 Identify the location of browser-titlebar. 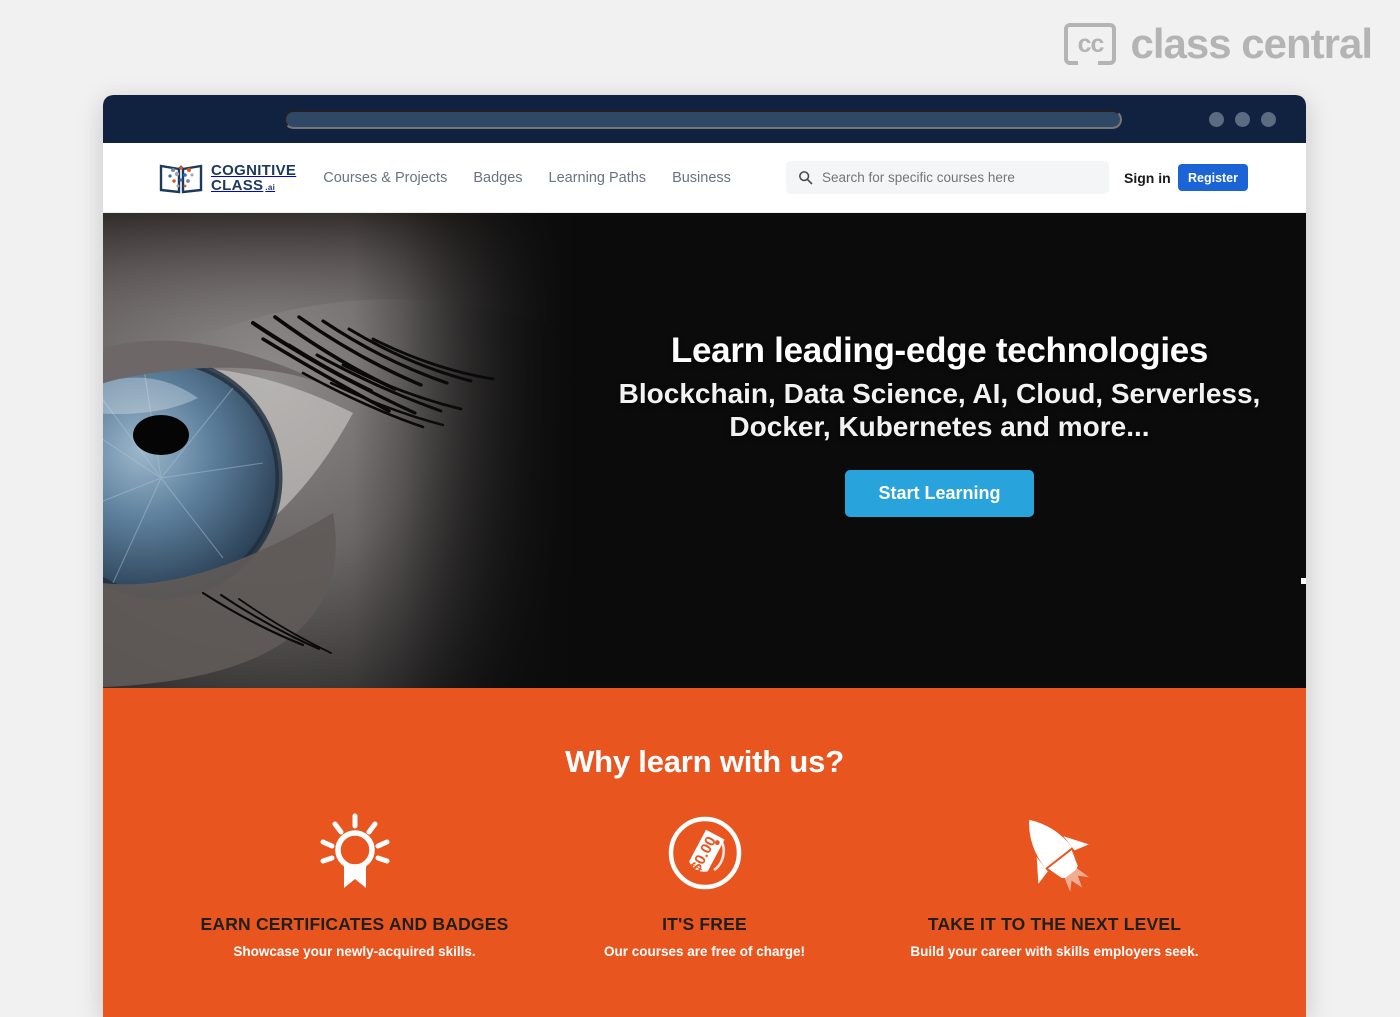
(704, 119).